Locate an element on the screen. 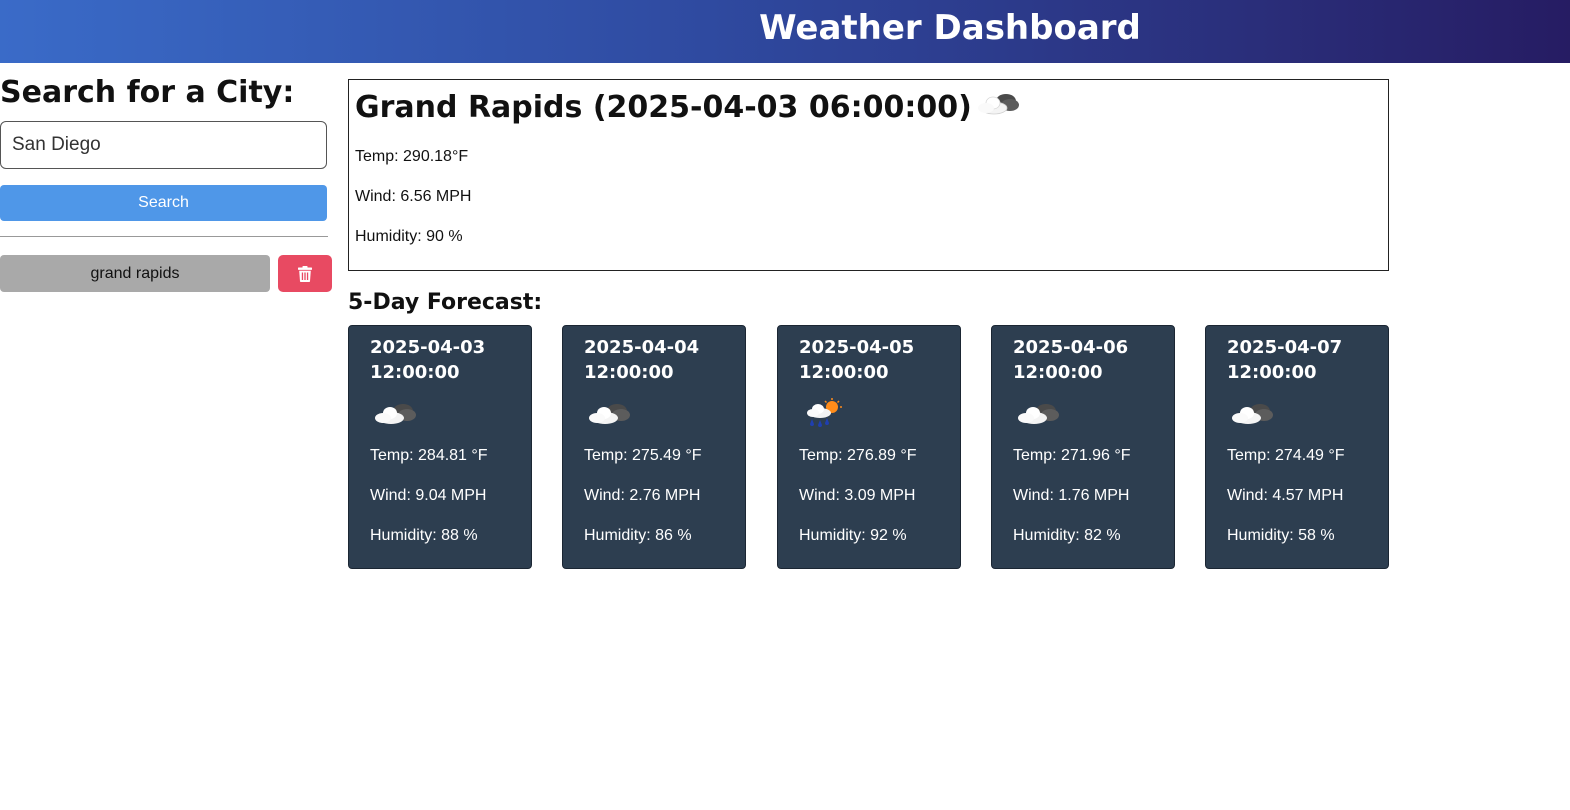 This screenshot has height=810, width=1570. forecast-humidity: Humidity: 58 % is located at coordinates (1281, 535).